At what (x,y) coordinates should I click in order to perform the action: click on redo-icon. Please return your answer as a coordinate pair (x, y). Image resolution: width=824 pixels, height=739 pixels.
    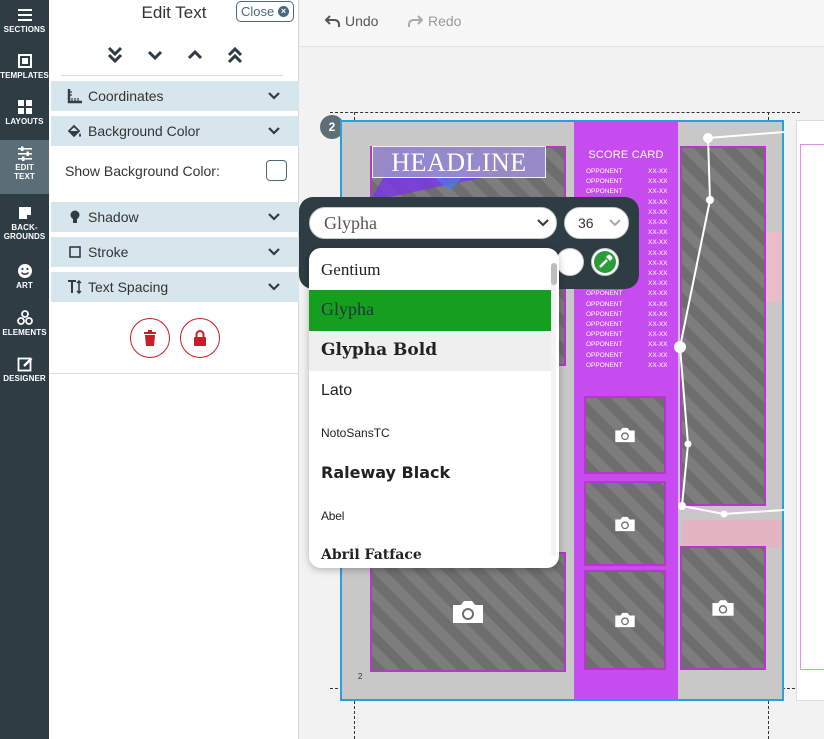
    Looking at the image, I should click on (416, 21).